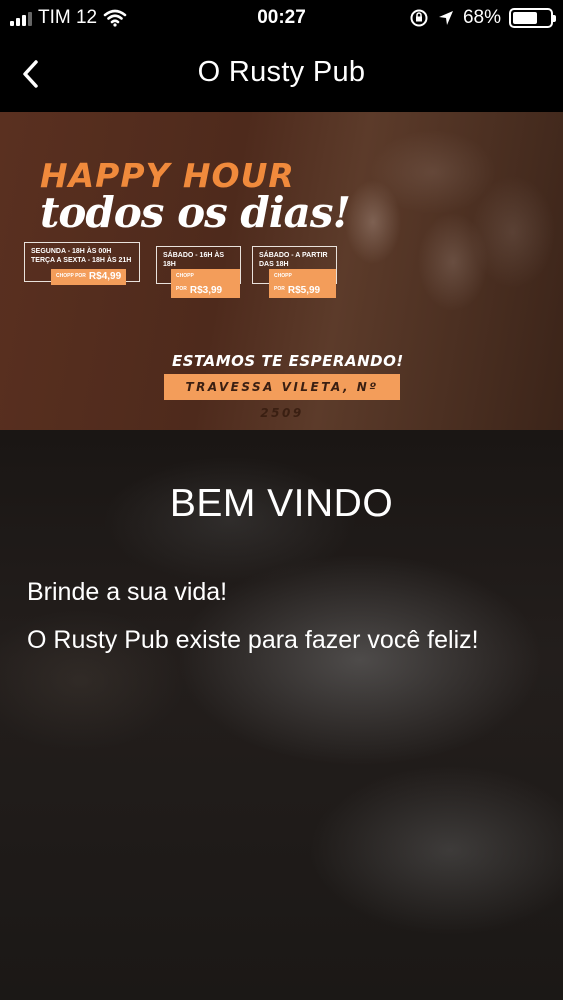 This screenshot has width=563, height=1000. I want to click on battery-percent: 68%, so click(481, 17).